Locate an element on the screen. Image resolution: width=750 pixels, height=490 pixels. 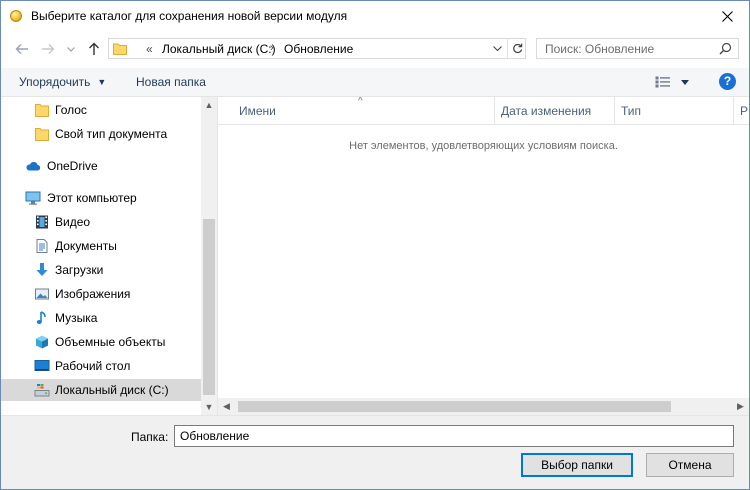
onedrive-cloud-icon is located at coordinates (33, 166).